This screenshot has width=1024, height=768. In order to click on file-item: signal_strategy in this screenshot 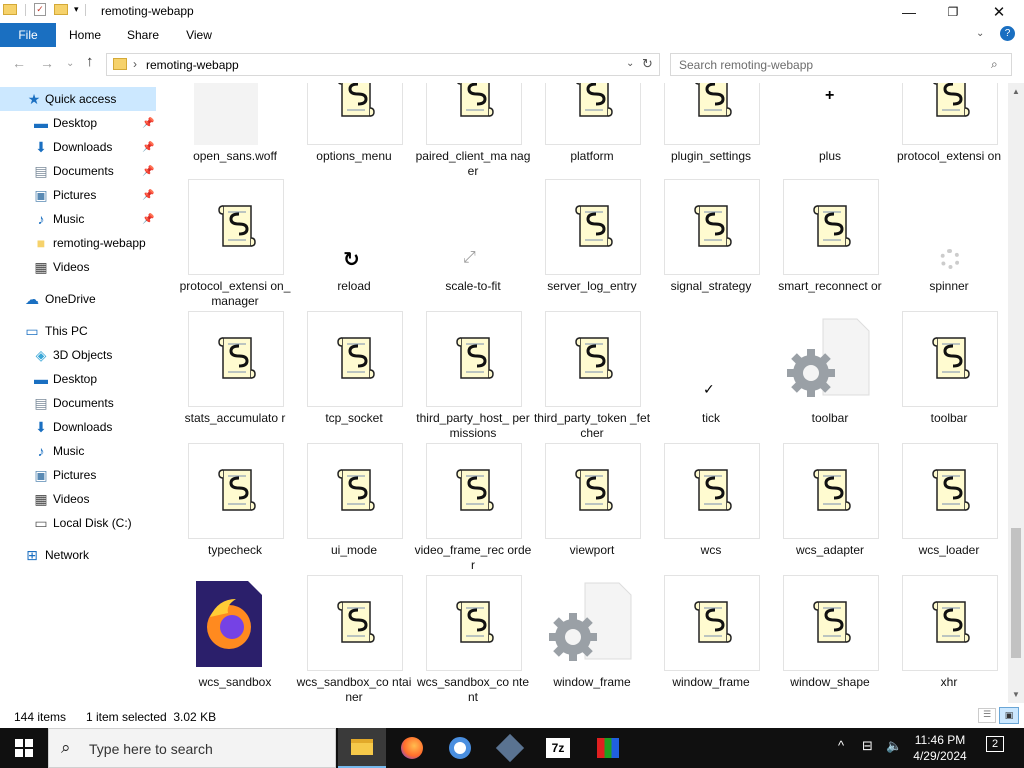, I will do `click(711, 244)`.